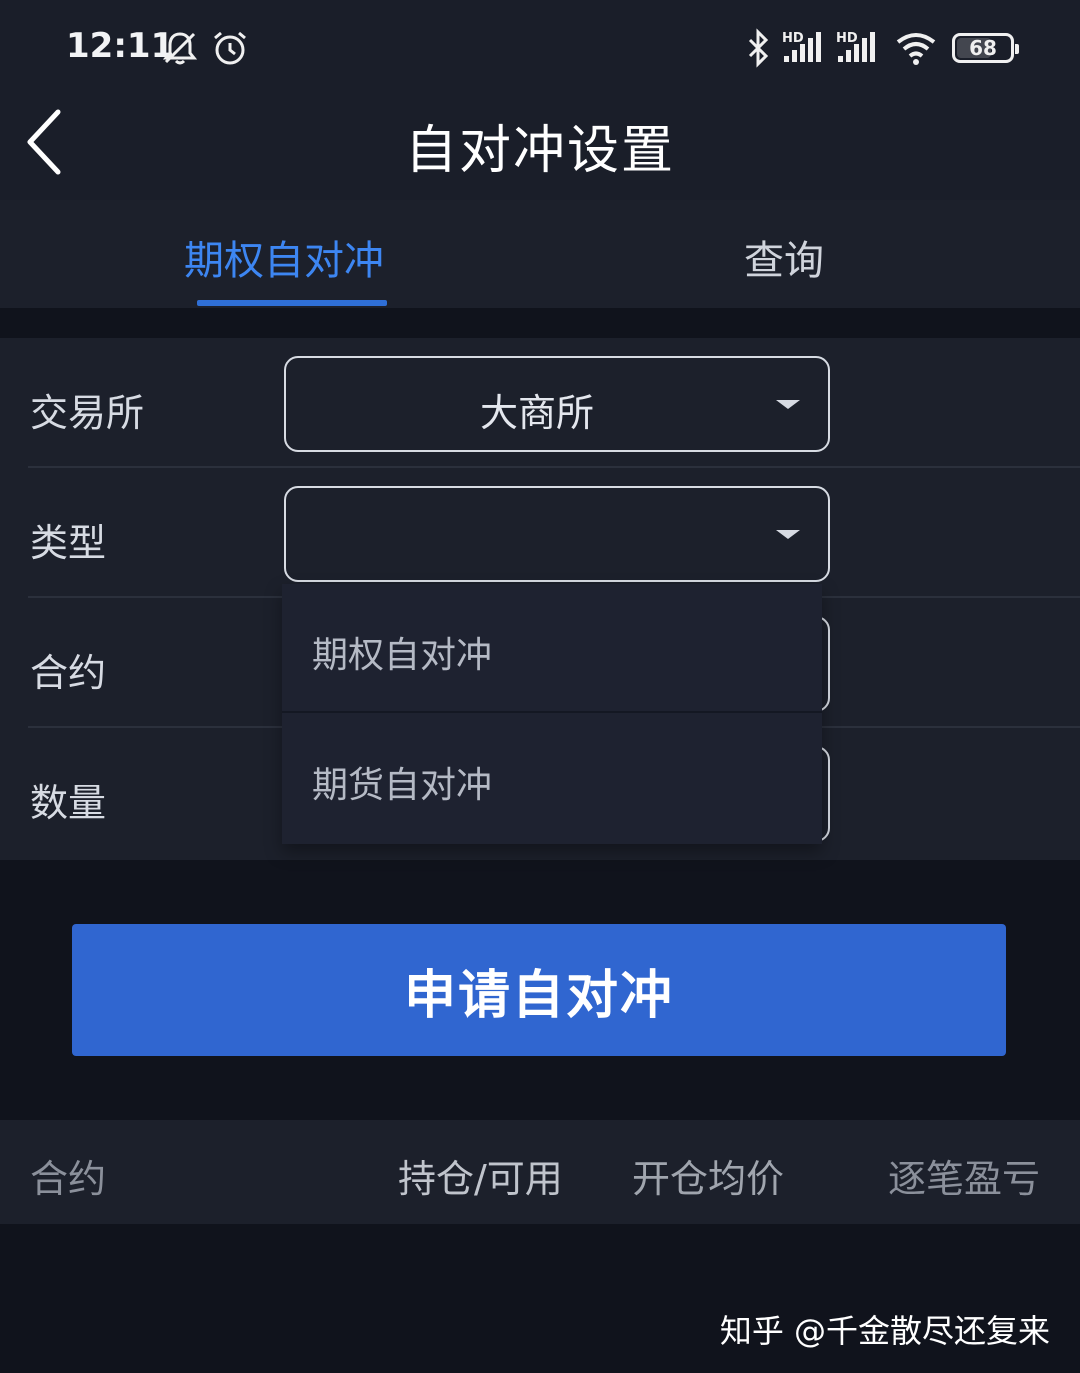  What do you see at coordinates (87, 413) in the screenshot?
I see `exchange-label: 交易所` at bounding box center [87, 413].